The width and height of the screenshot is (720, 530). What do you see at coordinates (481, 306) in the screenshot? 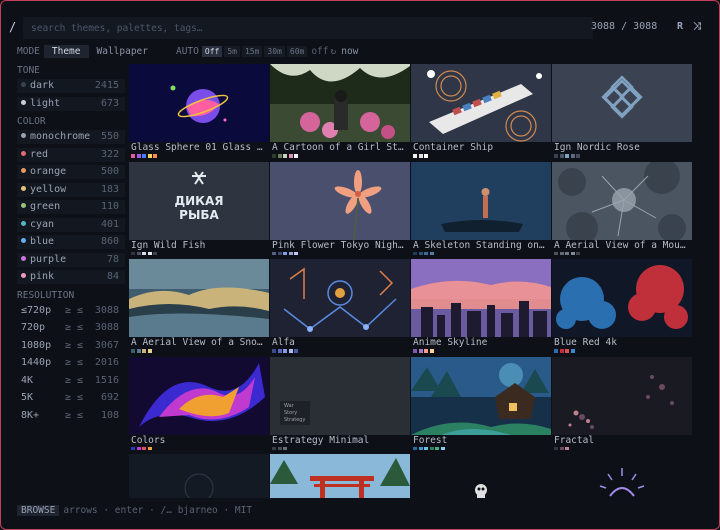
I see `theme-card: Anime Skyline` at bounding box center [481, 306].